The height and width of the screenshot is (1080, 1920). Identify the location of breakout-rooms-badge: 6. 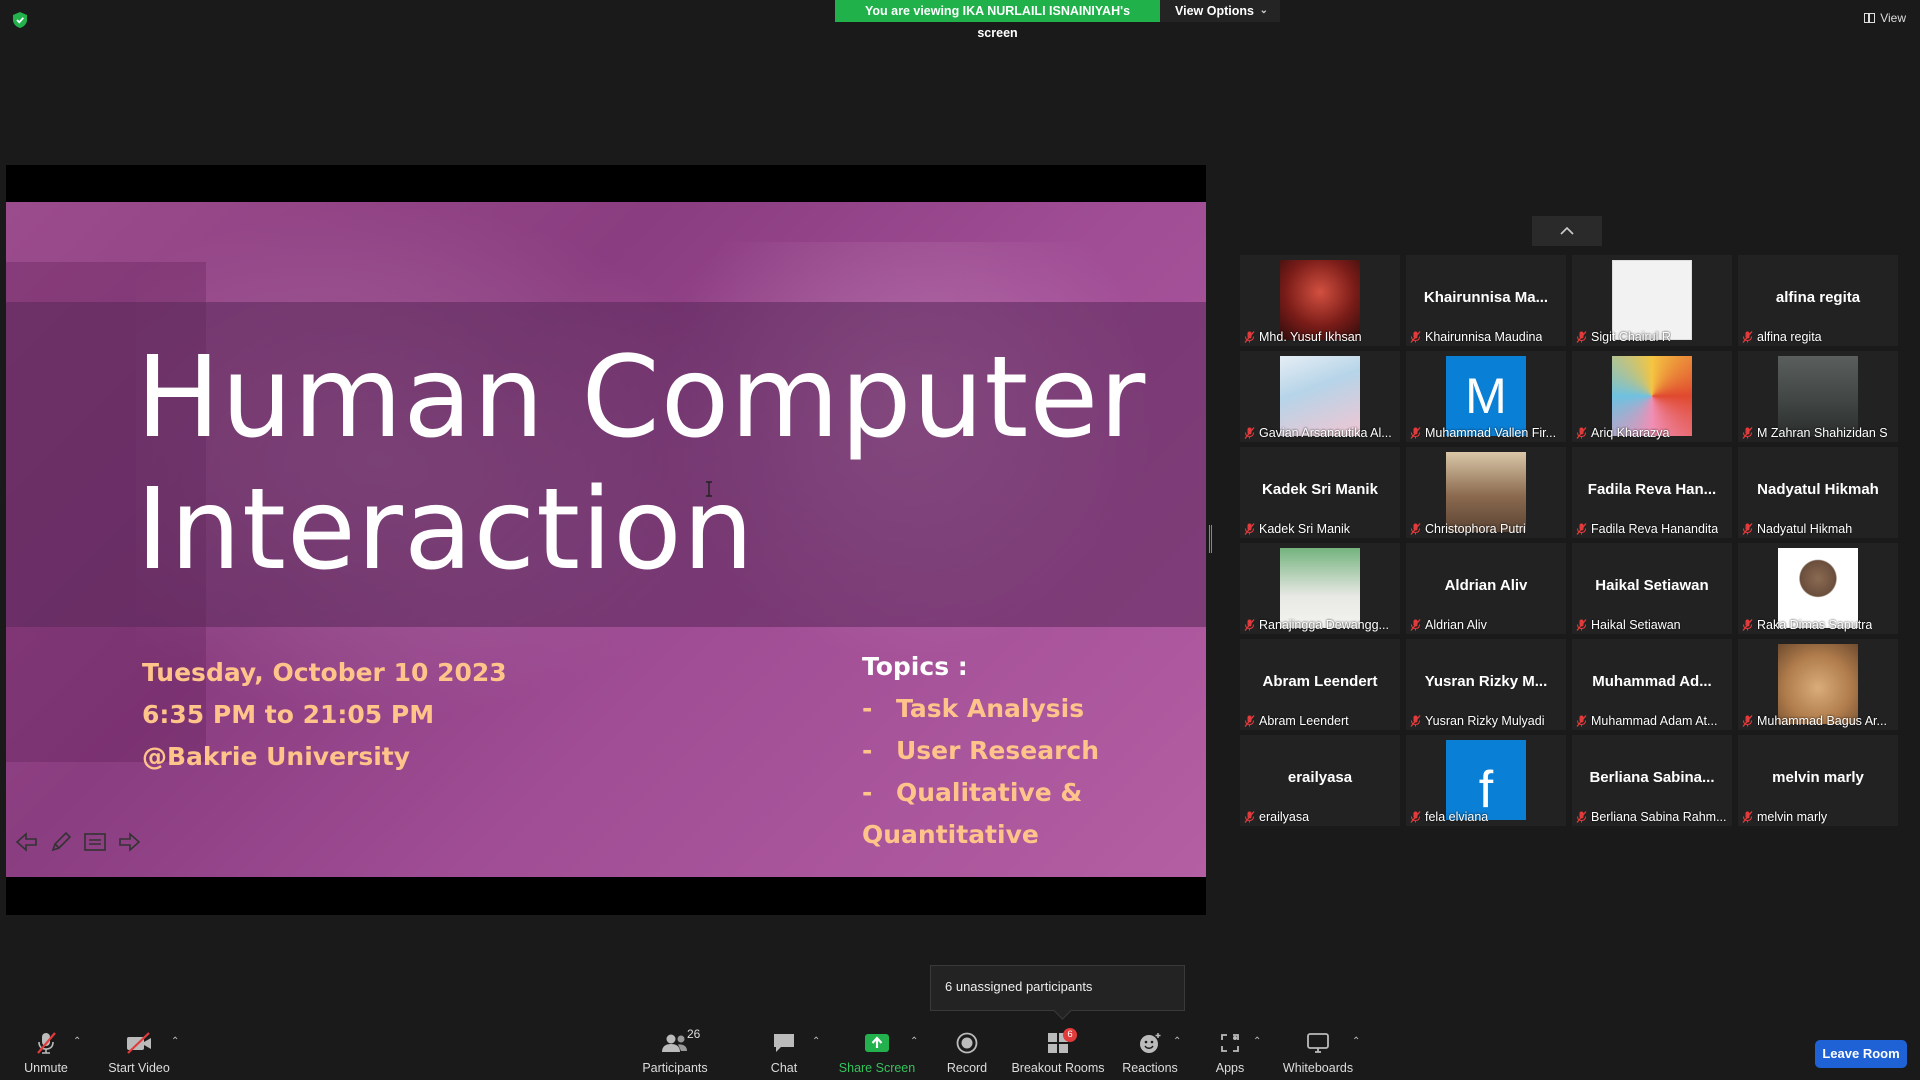
(1070, 1035).